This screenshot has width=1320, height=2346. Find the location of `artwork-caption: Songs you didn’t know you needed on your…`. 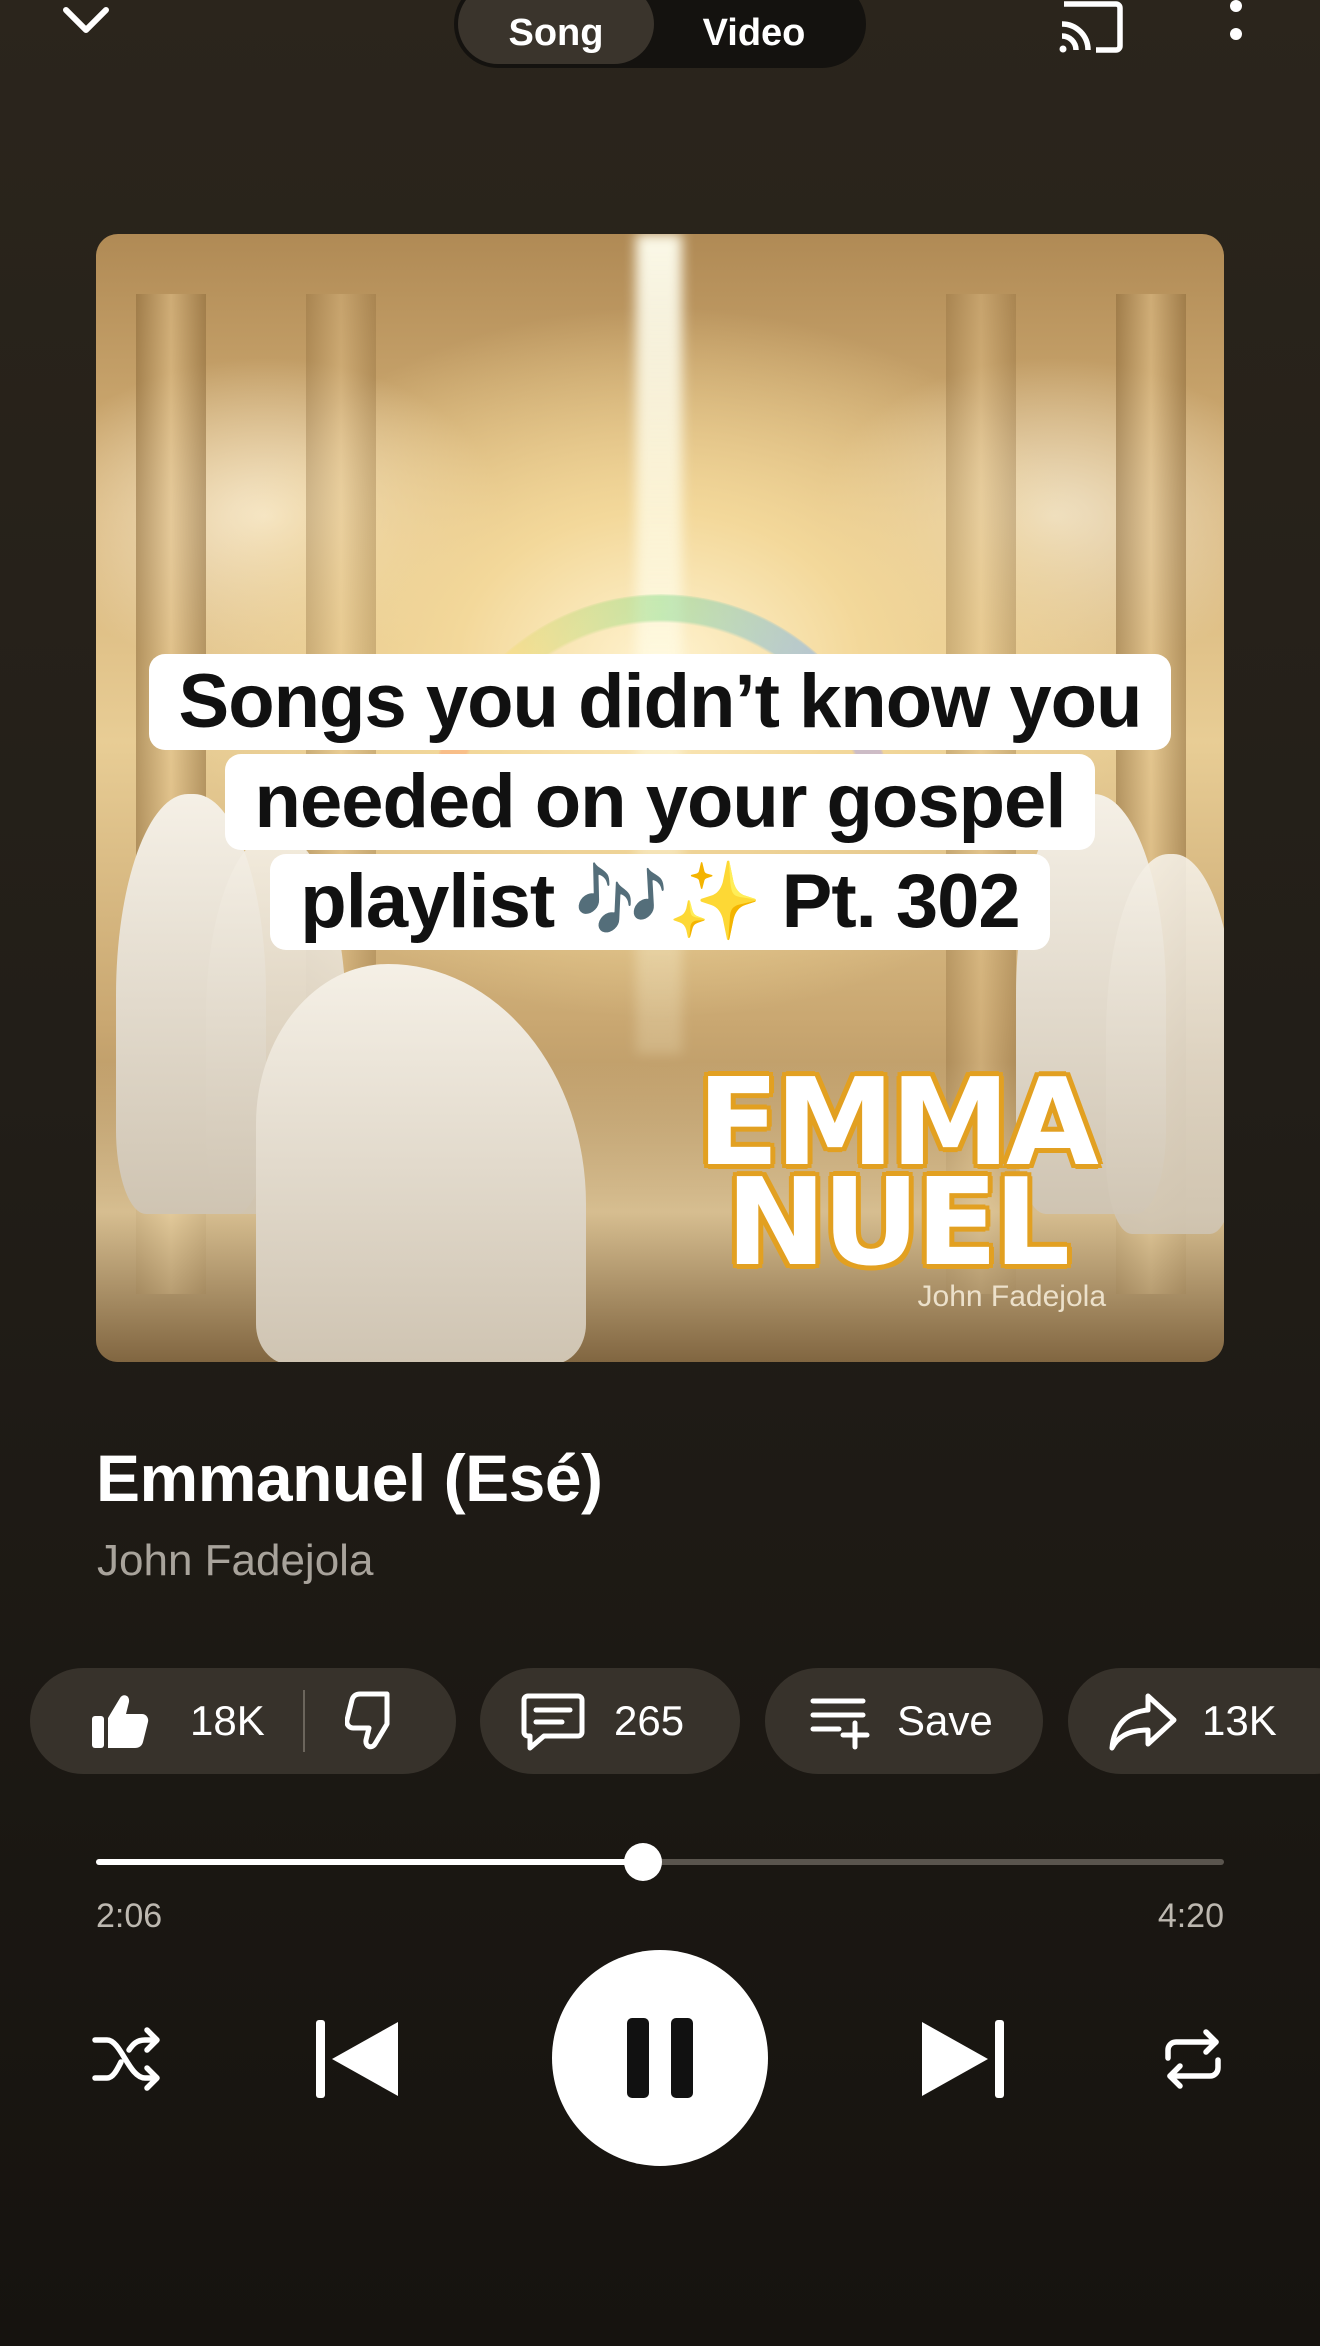

artwork-caption: Songs you didn’t know you needed on your… is located at coordinates (660, 804).